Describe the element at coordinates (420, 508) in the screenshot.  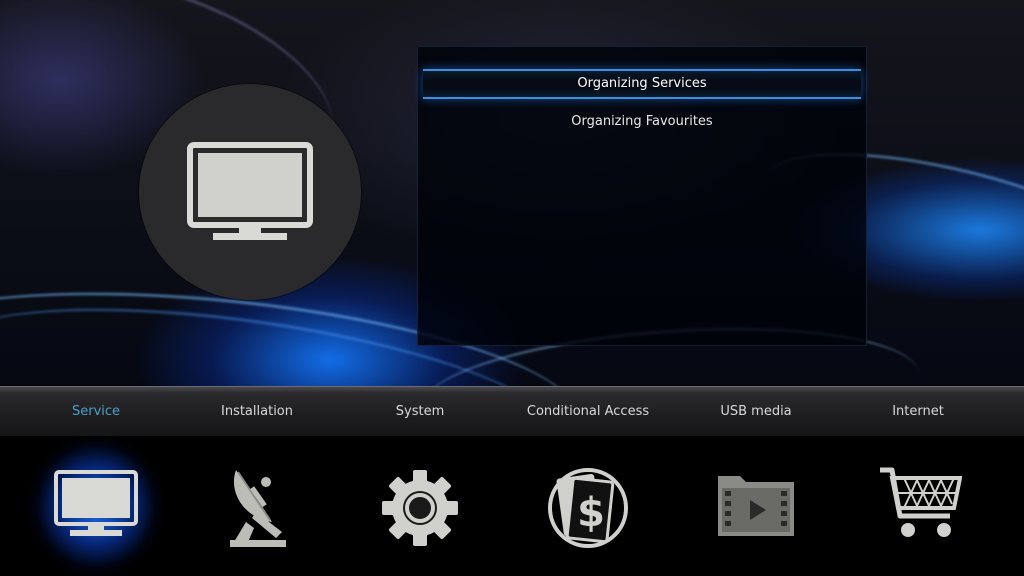
I see `gear-icon` at that location.